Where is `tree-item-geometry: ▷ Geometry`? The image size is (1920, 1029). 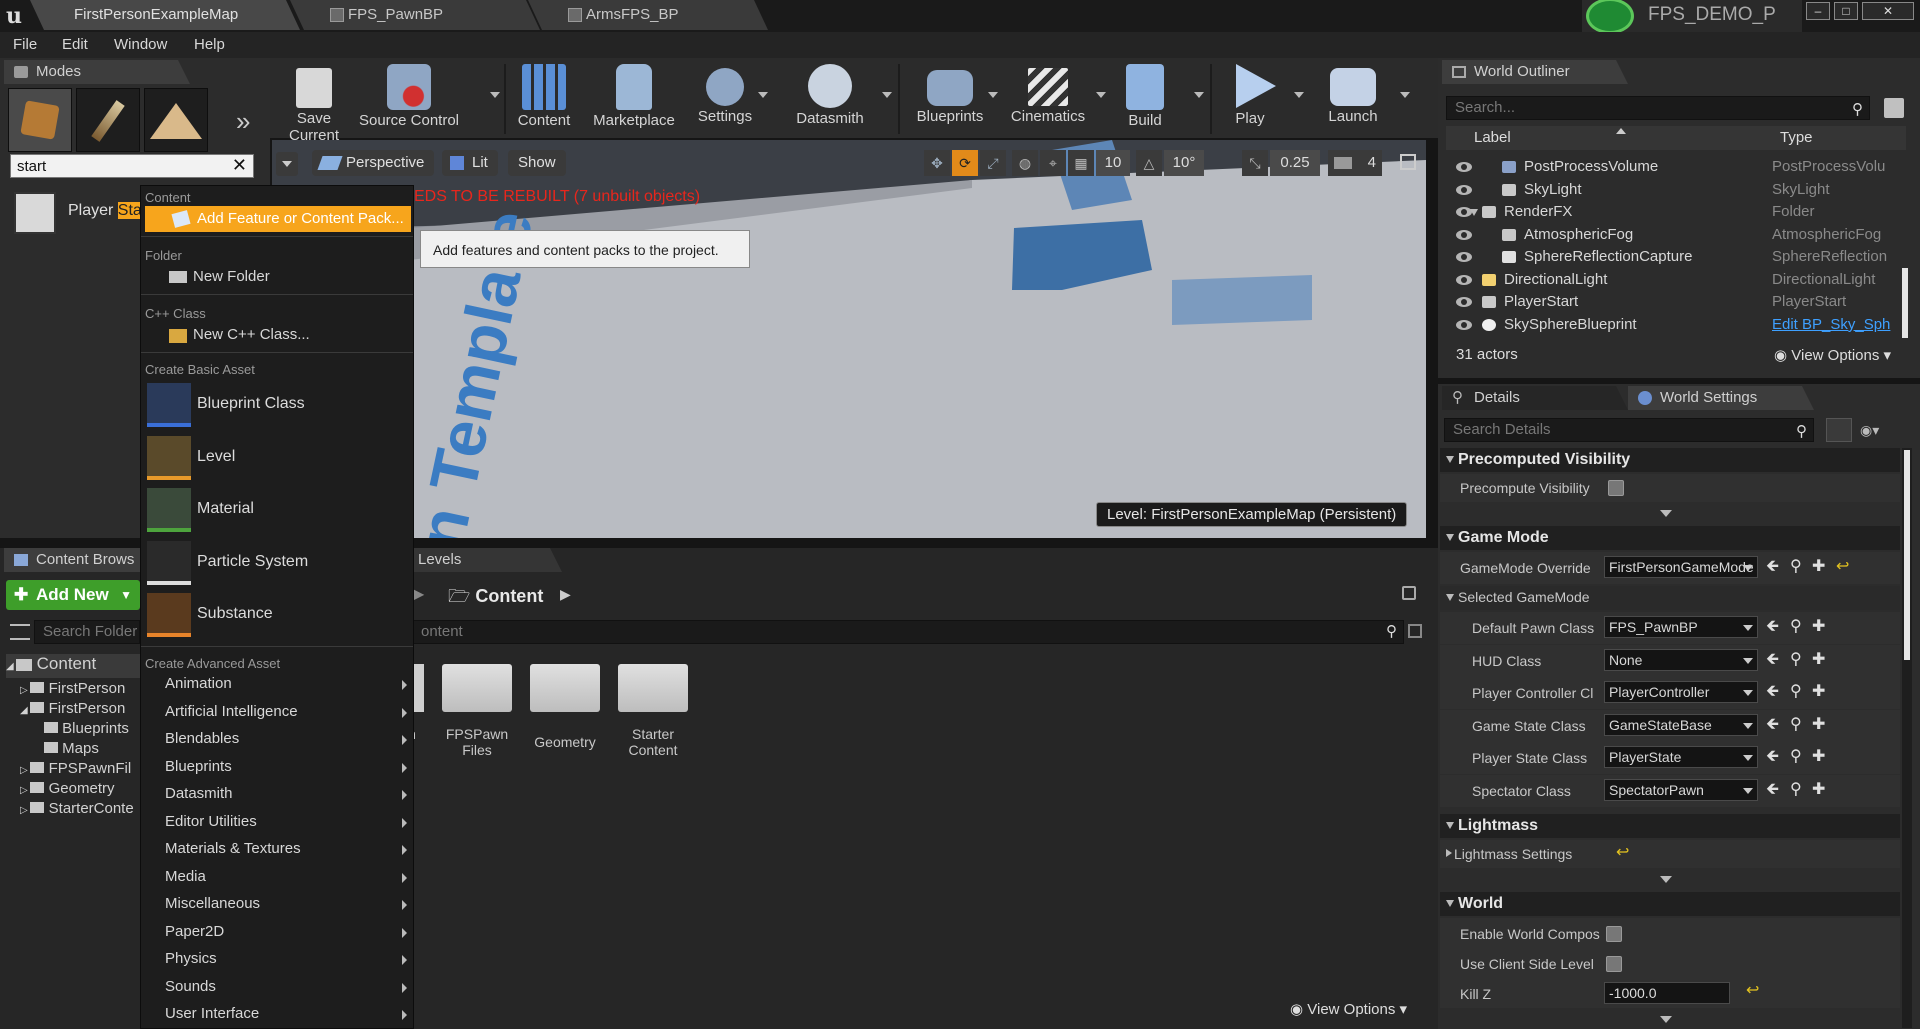 tree-item-geometry: ▷ Geometry is located at coordinates (67, 788).